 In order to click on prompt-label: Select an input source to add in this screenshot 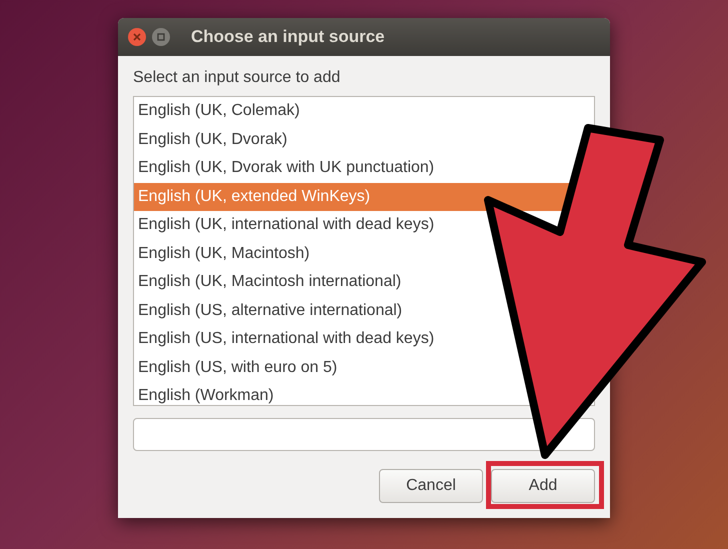, I will do `click(237, 78)`.